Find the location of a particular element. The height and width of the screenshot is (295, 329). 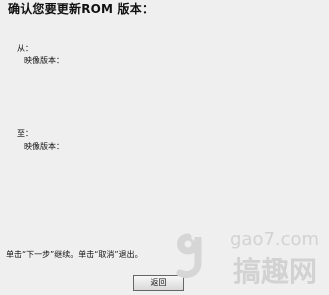

to-image-version-label: 映像版本： is located at coordinates (44, 146).